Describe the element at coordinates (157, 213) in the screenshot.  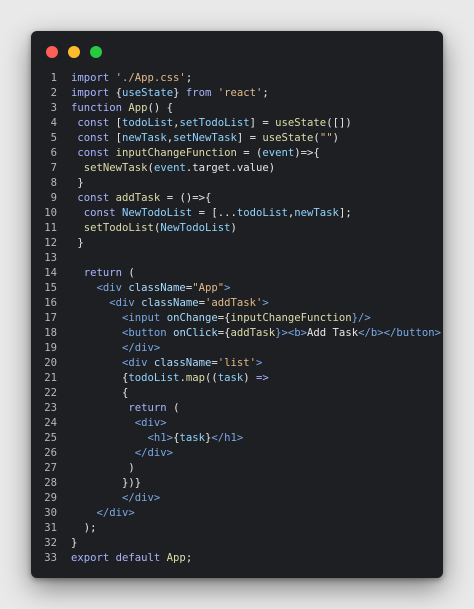
I see `code-token: NewTodoList` at that location.